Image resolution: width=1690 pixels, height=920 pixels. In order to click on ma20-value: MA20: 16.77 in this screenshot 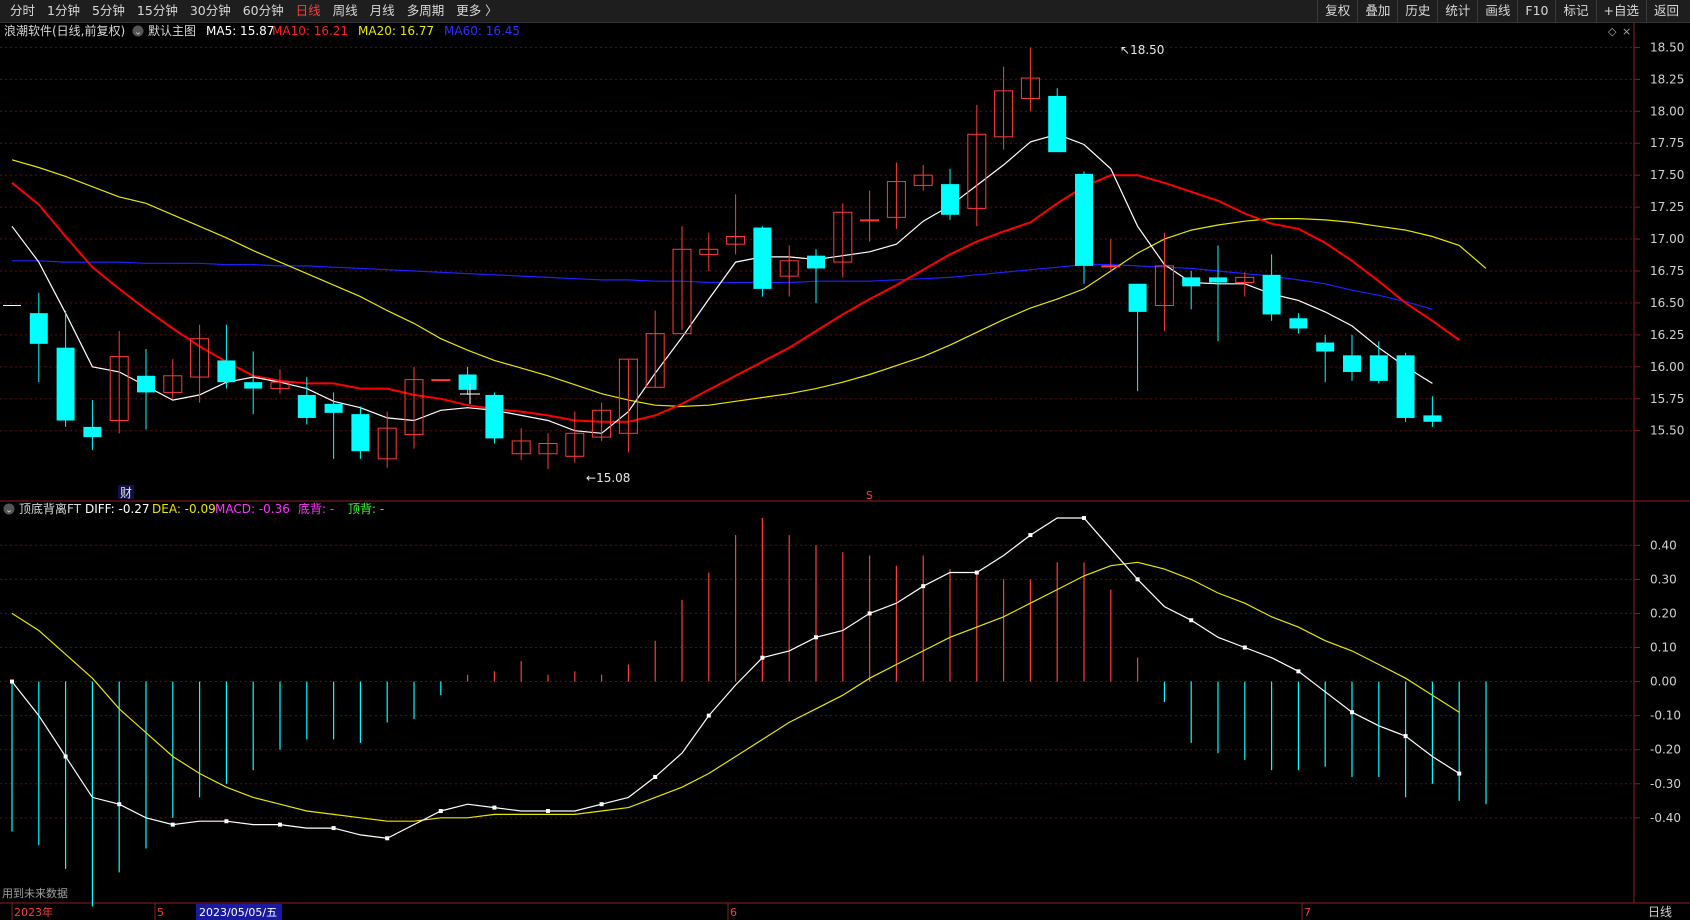, I will do `click(396, 31)`.